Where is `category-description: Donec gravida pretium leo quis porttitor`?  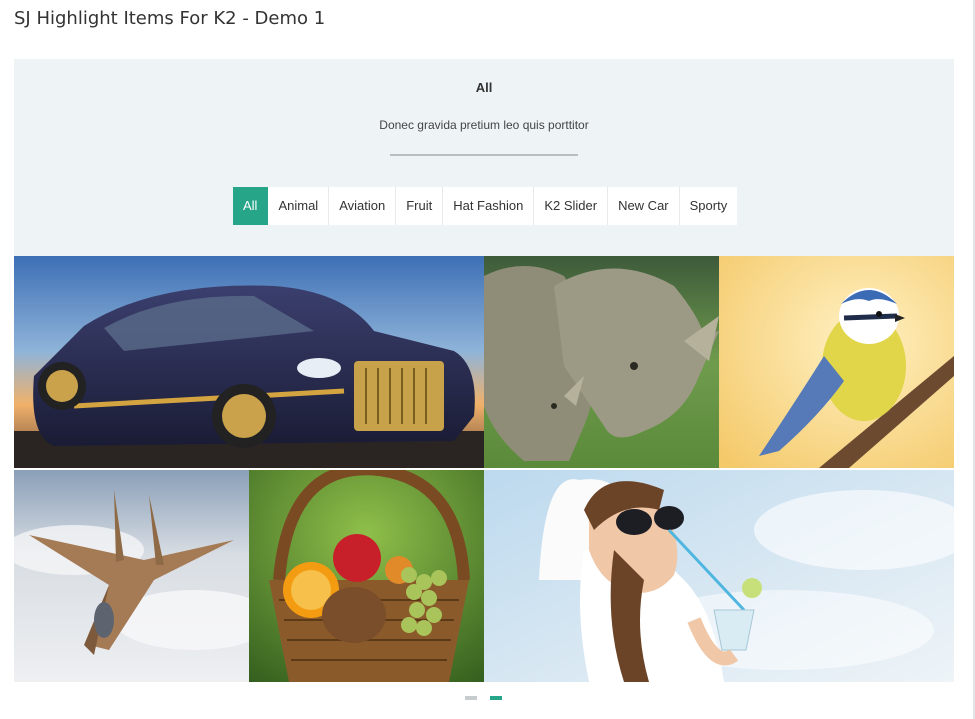 category-description: Donec gravida pretium leo quis porttitor is located at coordinates (484, 125).